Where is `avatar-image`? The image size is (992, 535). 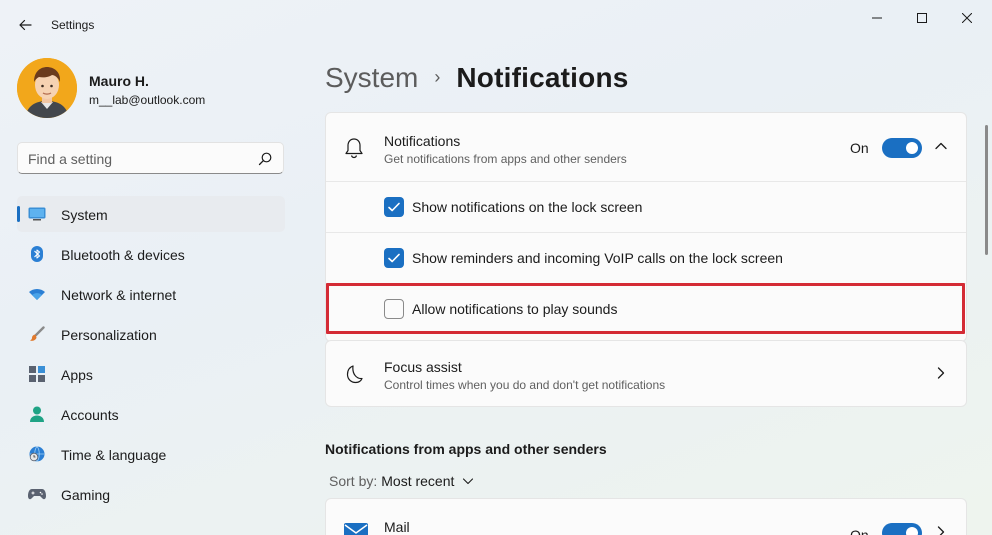 avatar-image is located at coordinates (47, 88).